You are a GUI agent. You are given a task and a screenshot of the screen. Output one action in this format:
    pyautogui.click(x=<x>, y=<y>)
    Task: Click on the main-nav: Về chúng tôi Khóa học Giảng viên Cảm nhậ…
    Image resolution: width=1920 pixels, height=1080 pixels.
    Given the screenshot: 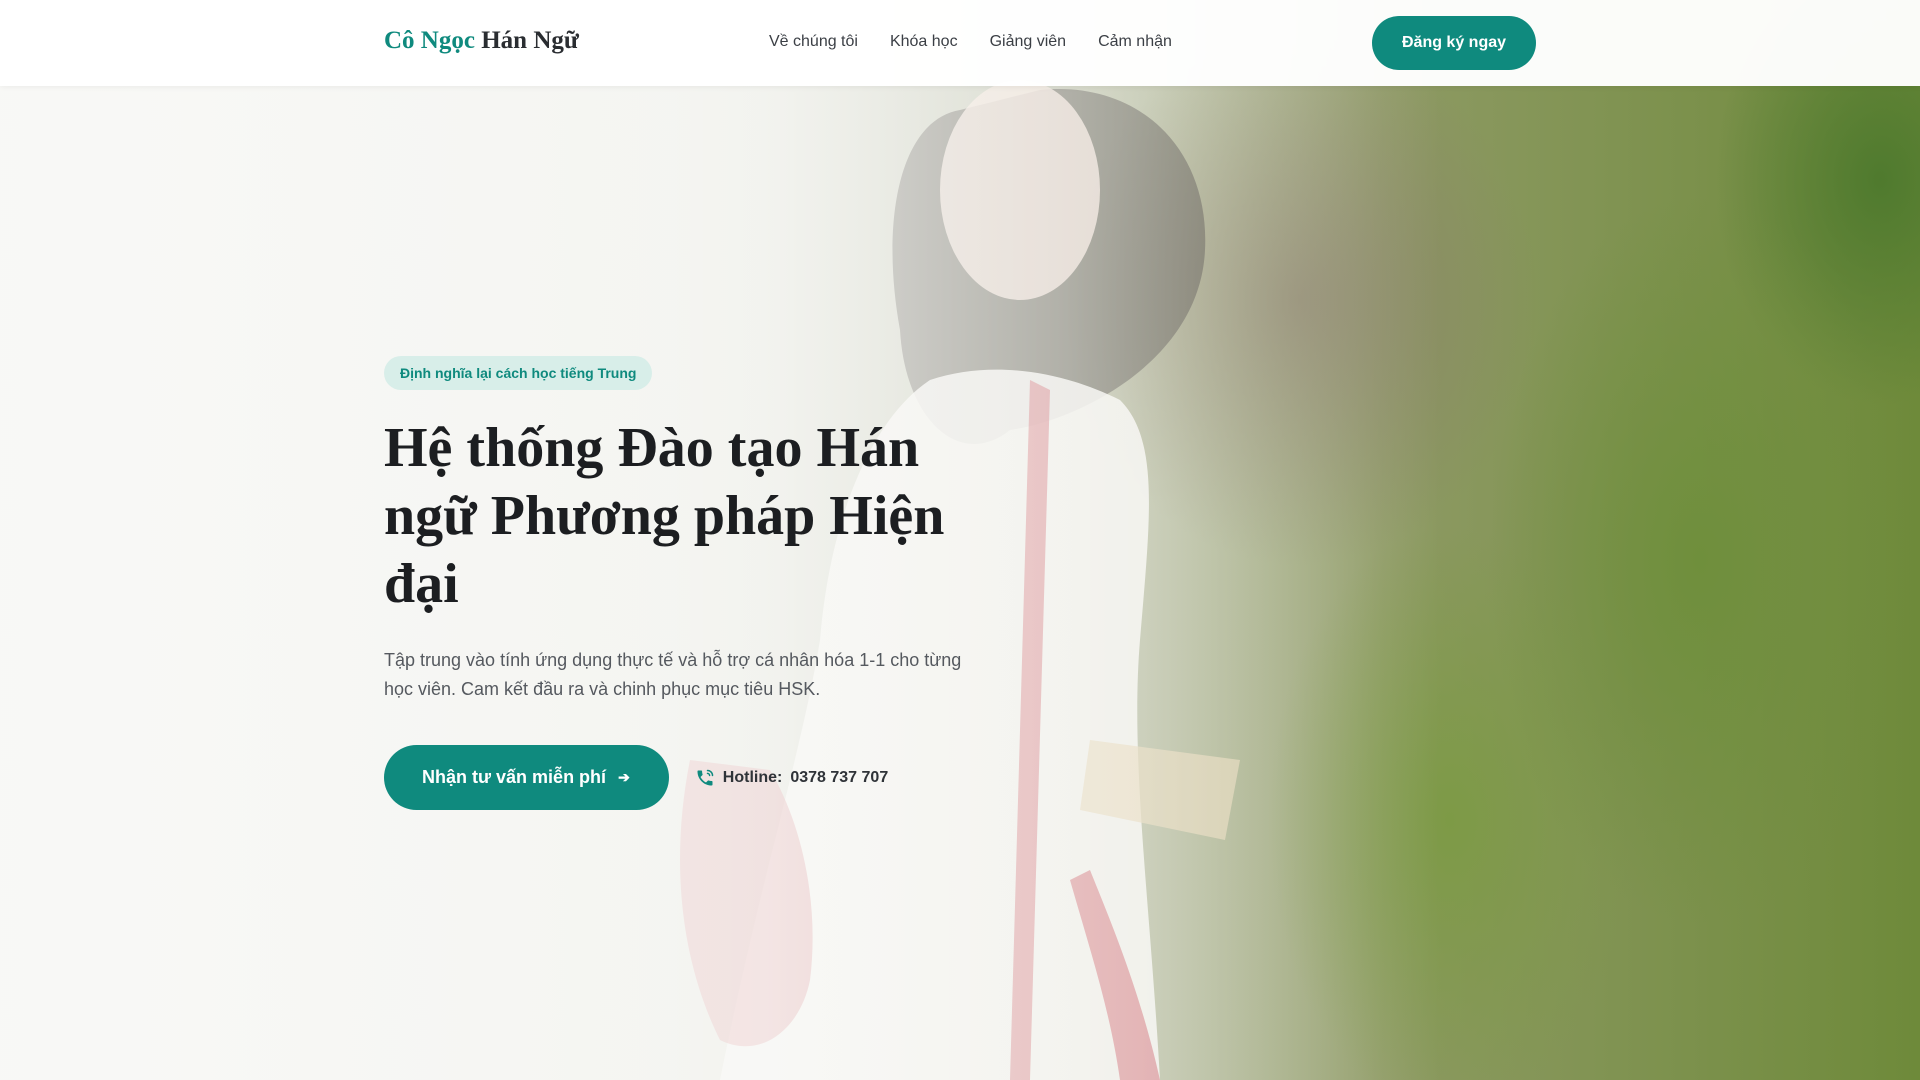 What is the action you would take?
    pyautogui.click(x=970, y=42)
    